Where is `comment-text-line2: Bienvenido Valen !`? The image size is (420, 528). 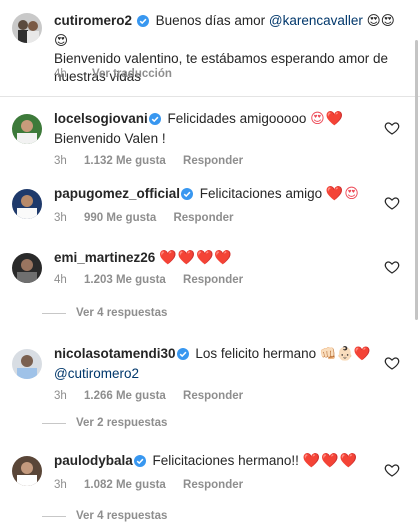 comment-text-line2: Bienvenido Valen ! is located at coordinates (110, 138).